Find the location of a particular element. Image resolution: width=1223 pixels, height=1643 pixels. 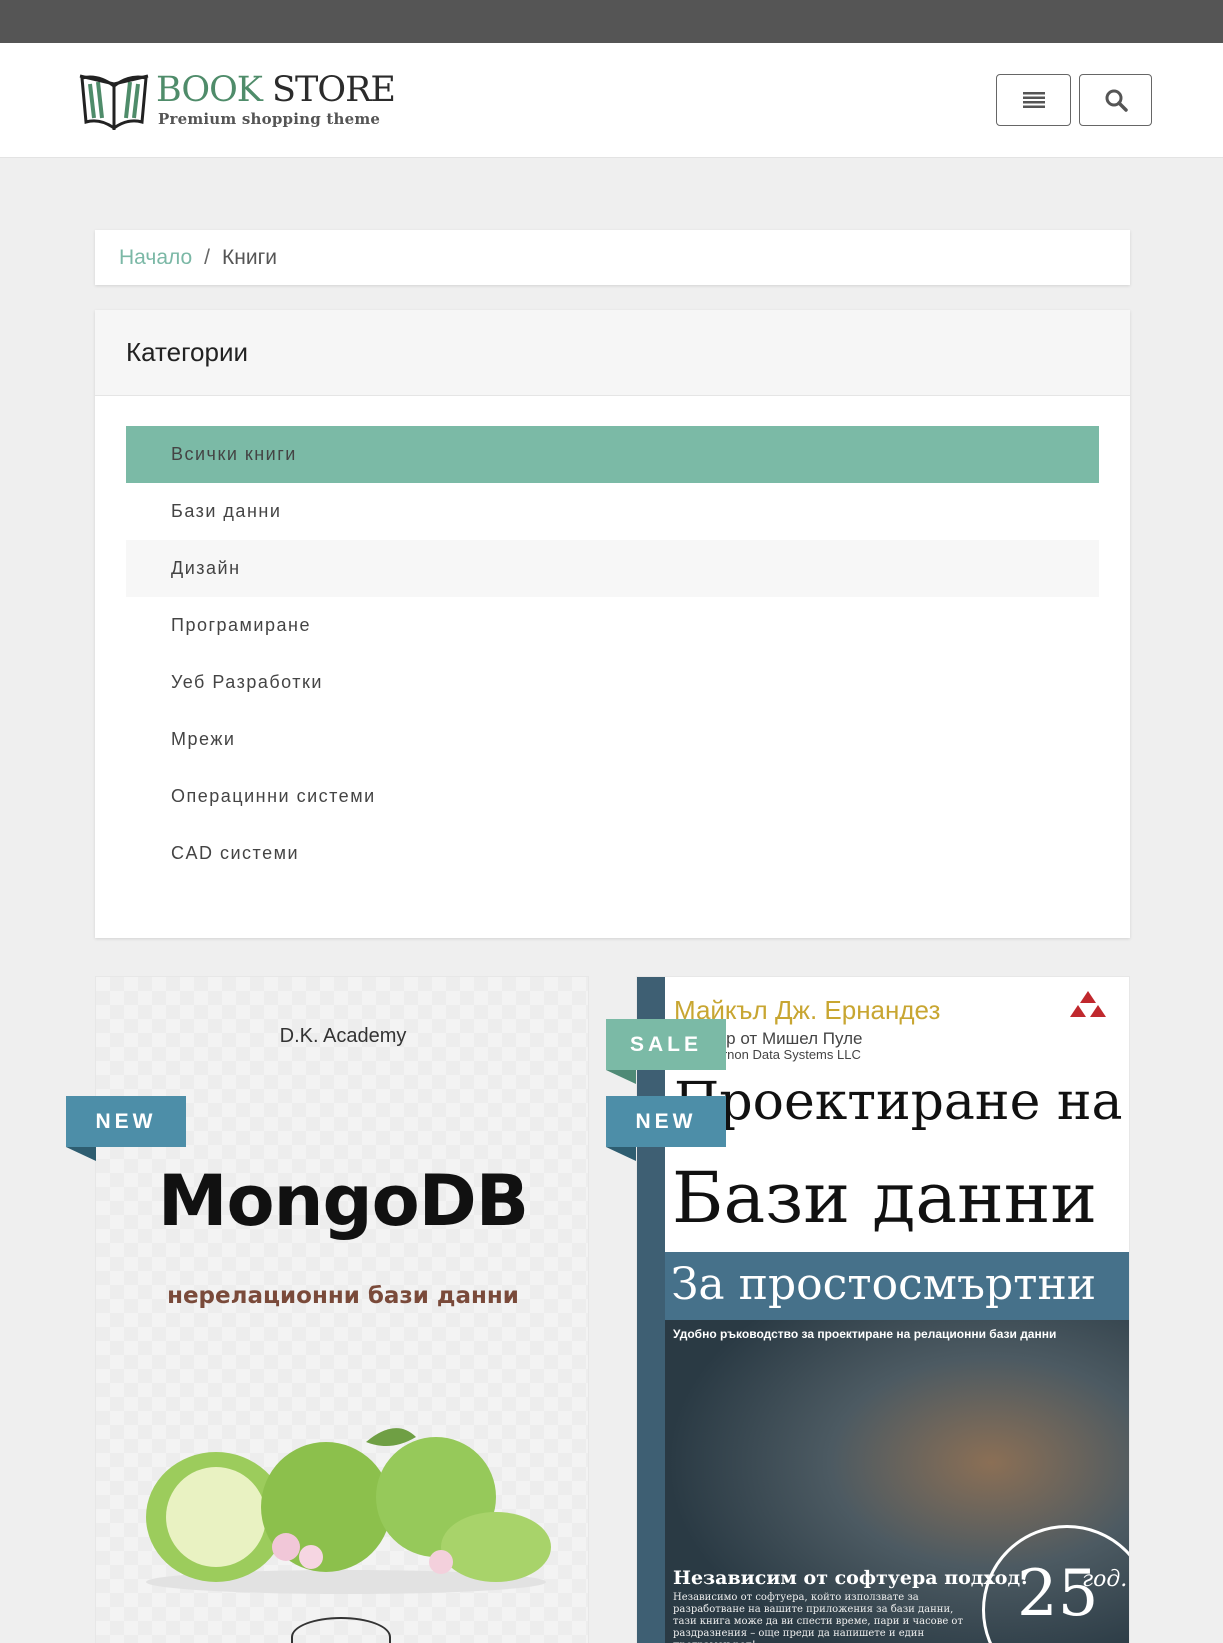

sale-badge: SALE is located at coordinates (666, 1044).